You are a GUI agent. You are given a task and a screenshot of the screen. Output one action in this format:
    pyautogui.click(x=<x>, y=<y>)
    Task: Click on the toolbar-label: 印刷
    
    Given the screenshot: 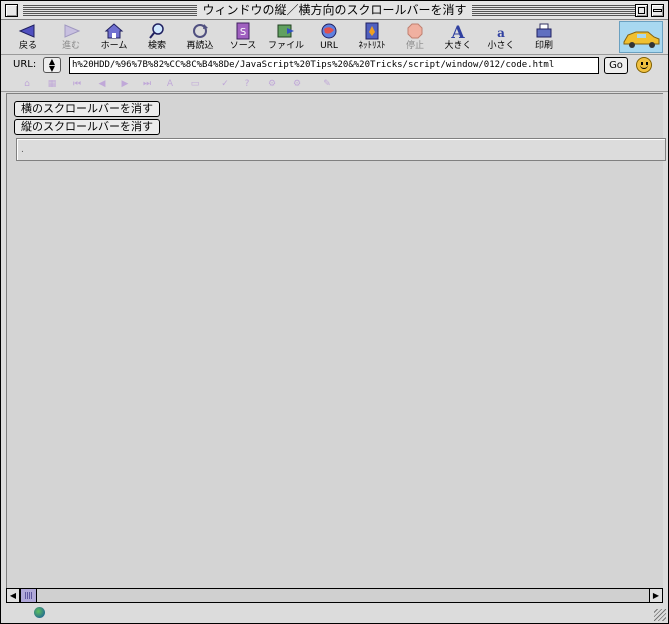 What is the action you would take?
    pyautogui.click(x=543, y=46)
    